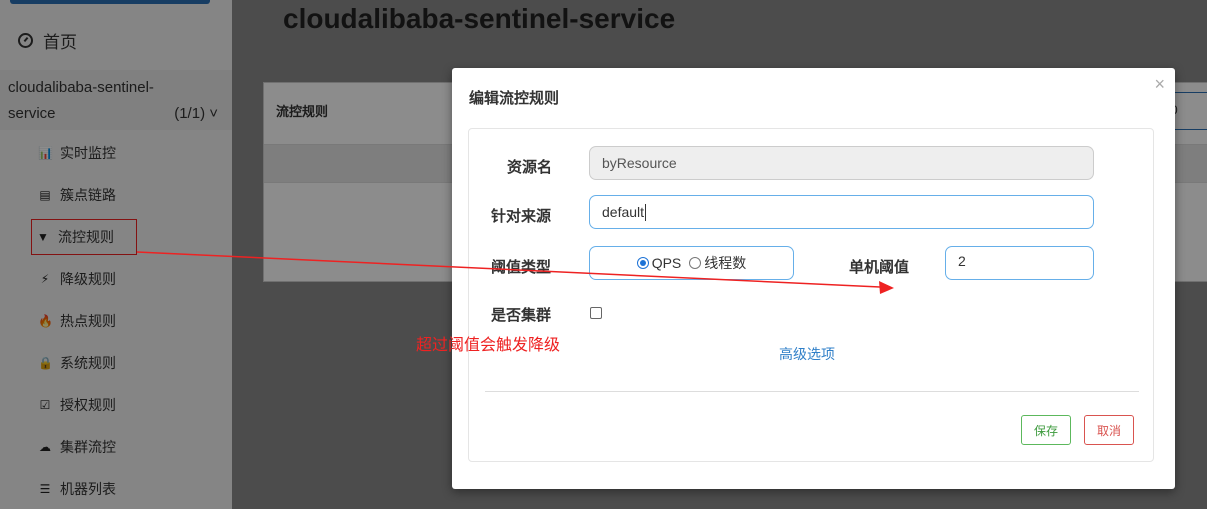 The image size is (1207, 509). What do you see at coordinates (886, 287) in the screenshot?
I see `arrow-head` at bounding box center [886, 287].